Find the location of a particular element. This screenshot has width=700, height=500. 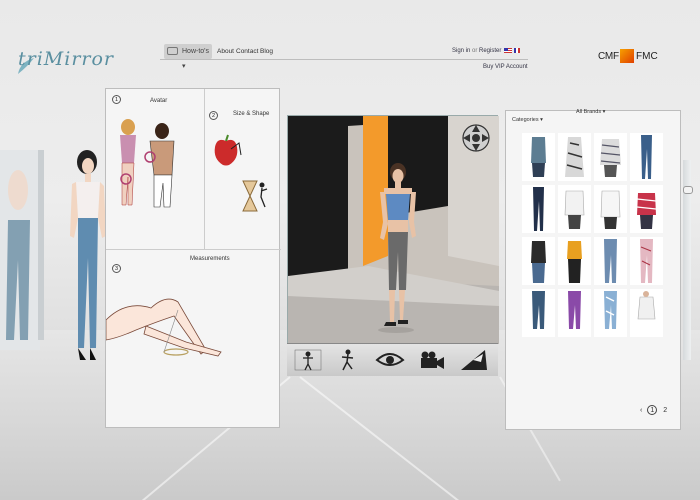

nav-blog-link: Blog is located at coordinates (266, 51).